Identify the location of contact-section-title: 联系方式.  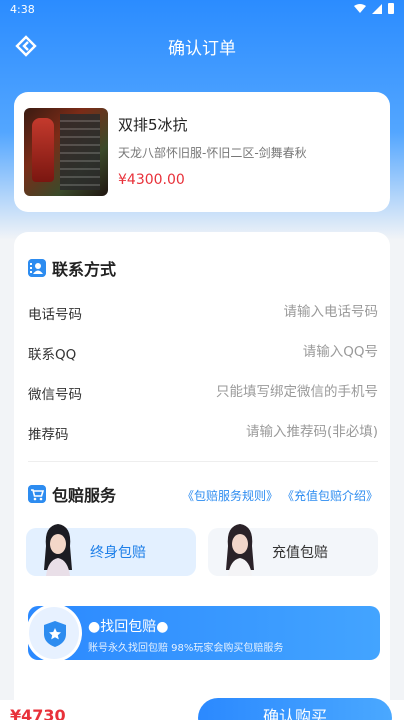
(84, 269).